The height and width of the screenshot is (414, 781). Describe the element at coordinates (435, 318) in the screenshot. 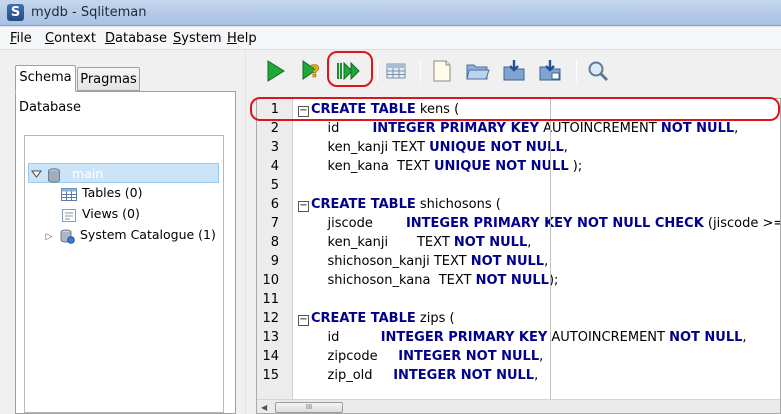

I see `sql-text: zips (` at that location.